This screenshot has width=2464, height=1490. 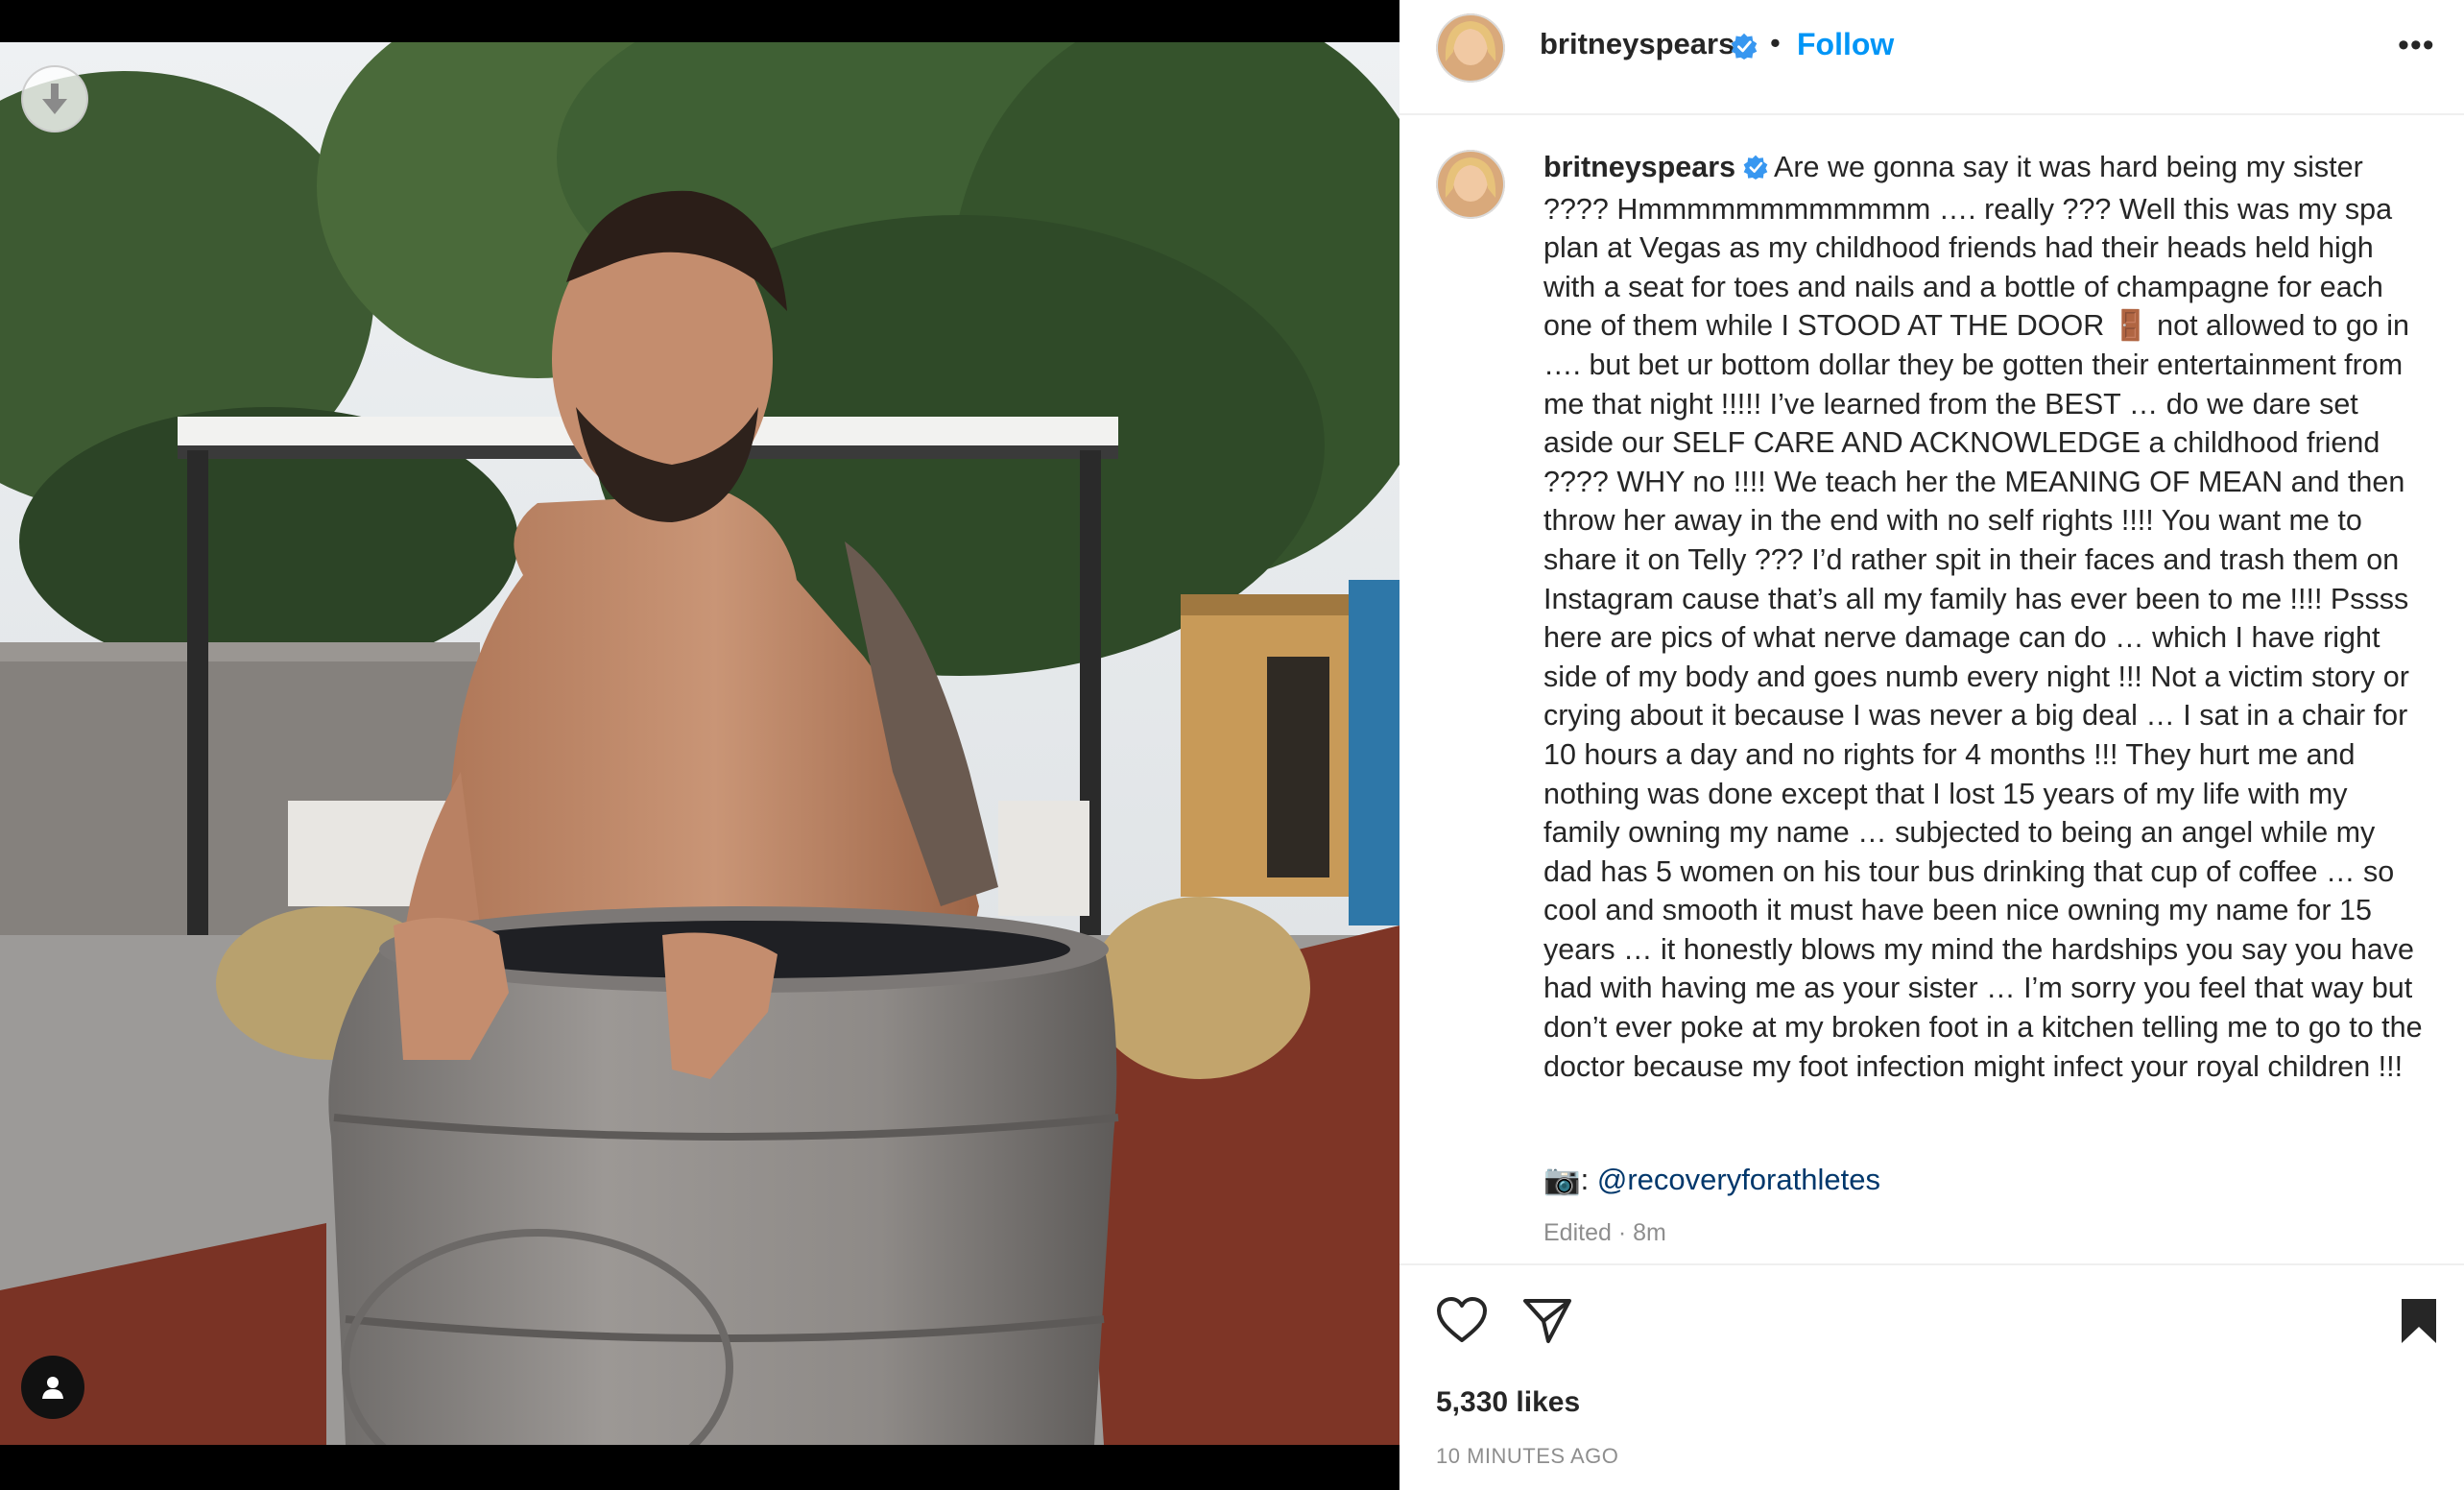 I want to click on download-arrow-icon, so click(x=54, y=99).